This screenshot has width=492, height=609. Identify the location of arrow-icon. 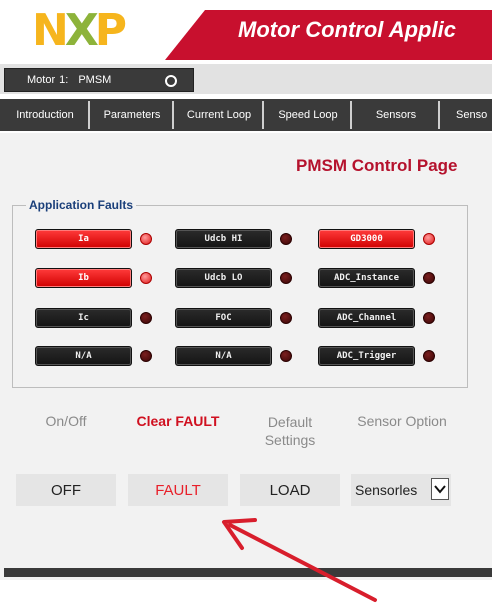
(299, 560).